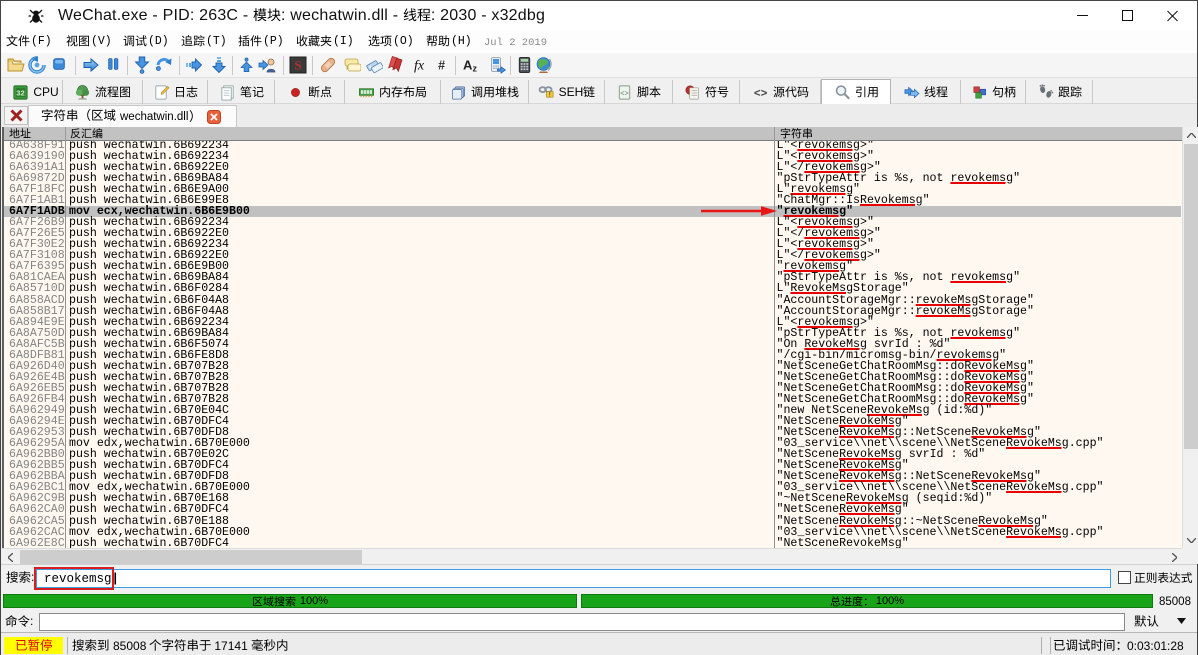 The width and height of the screenshot is (1198, 655). What do you see at coordinates (475, 69) in the screenshot?
I see `svg-text: z` at bounding box center [475, 69].